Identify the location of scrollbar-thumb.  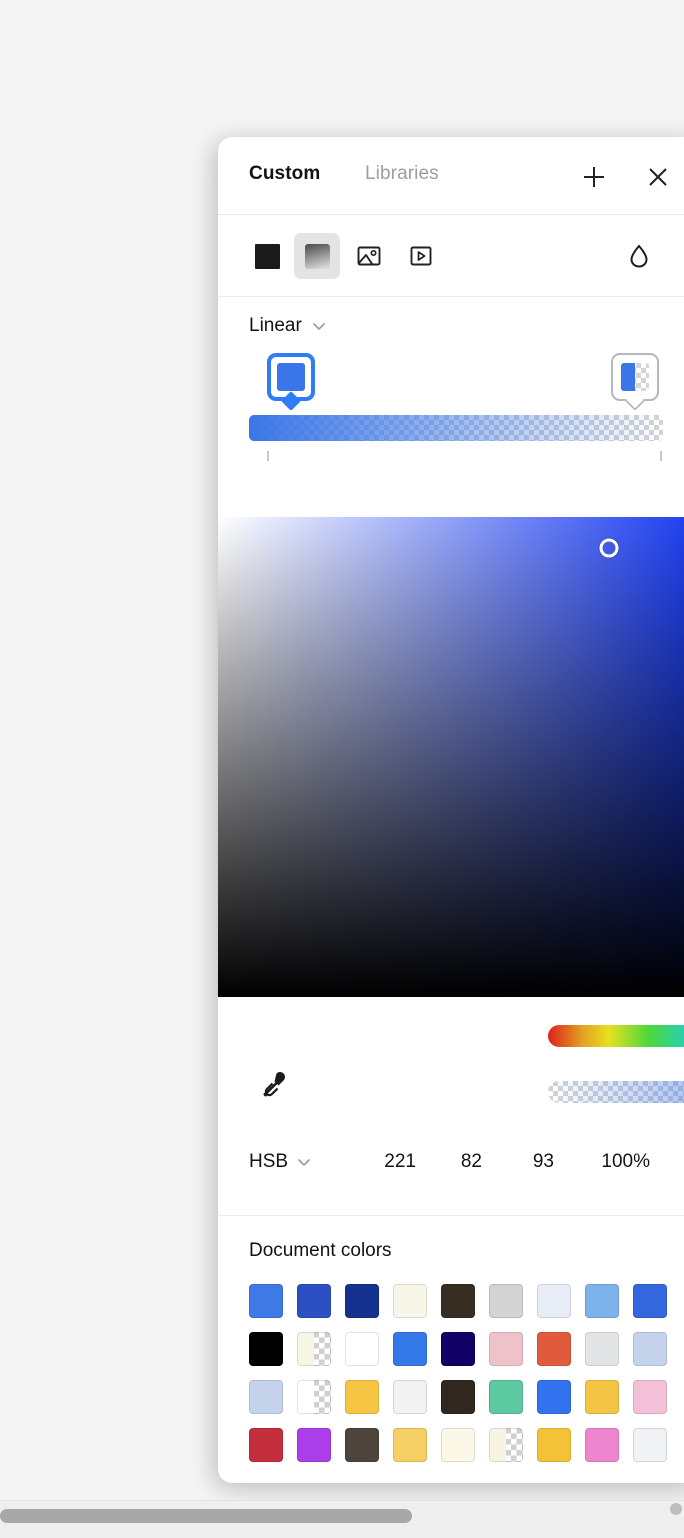
(206, 1516).